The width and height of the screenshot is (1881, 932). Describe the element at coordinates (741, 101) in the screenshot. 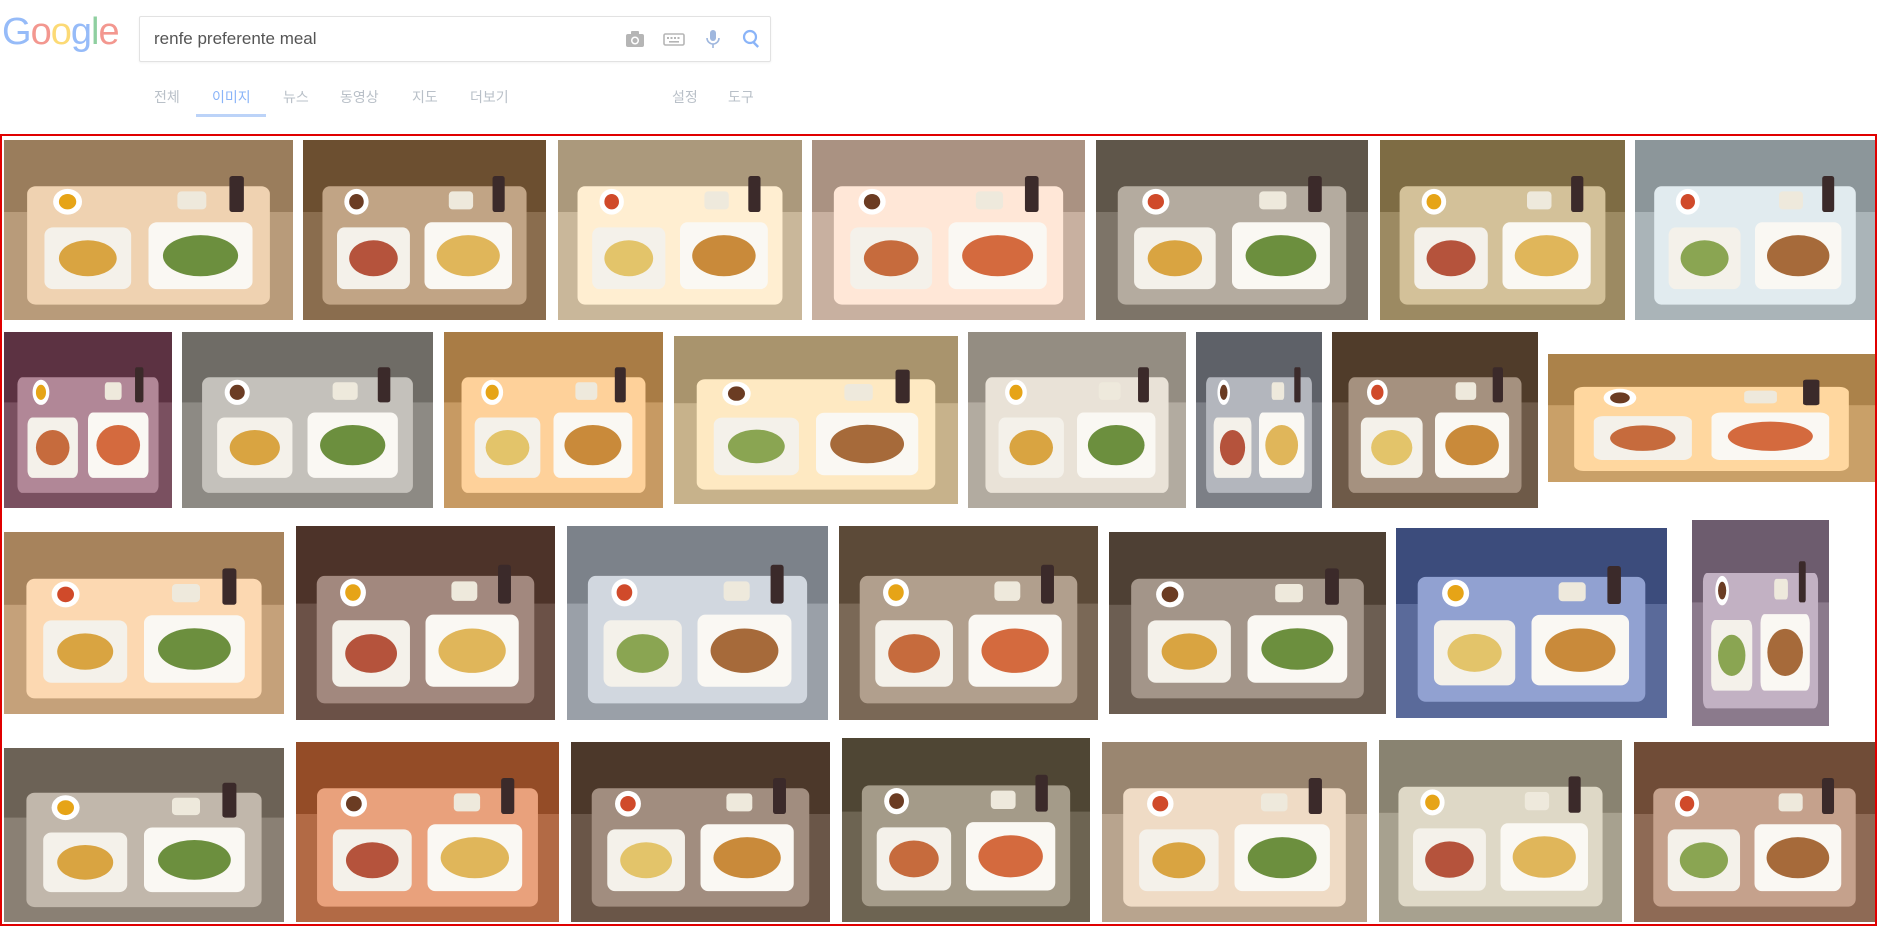

I see `tab-tools: 도구` at that location.